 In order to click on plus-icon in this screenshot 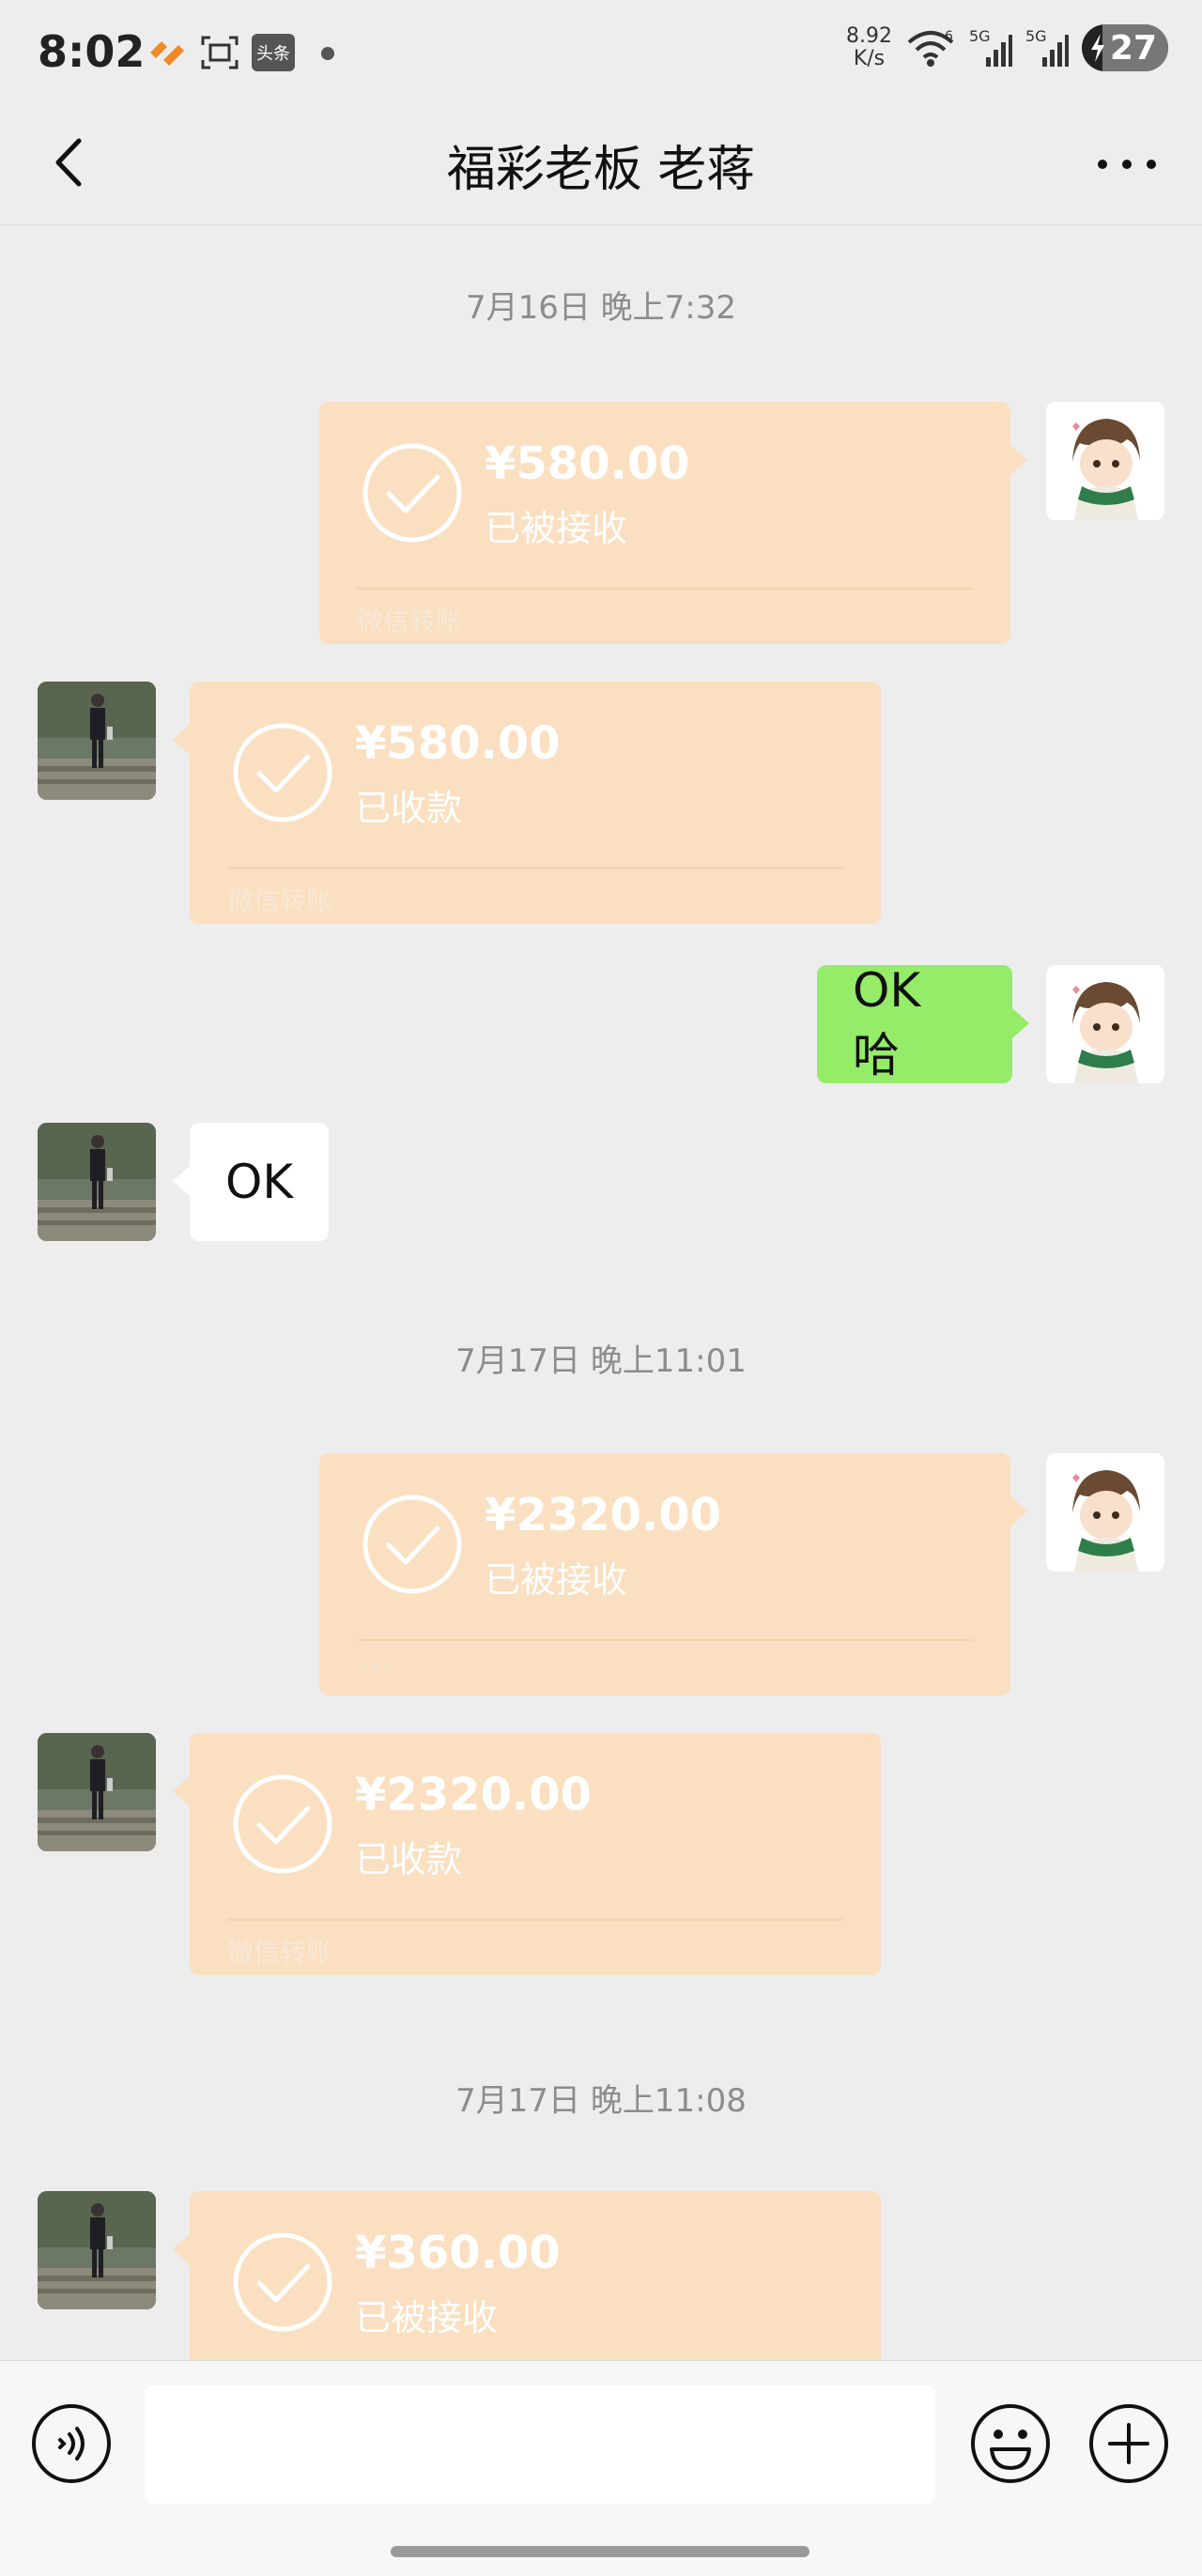, I will do `click(1128, 2443)`.